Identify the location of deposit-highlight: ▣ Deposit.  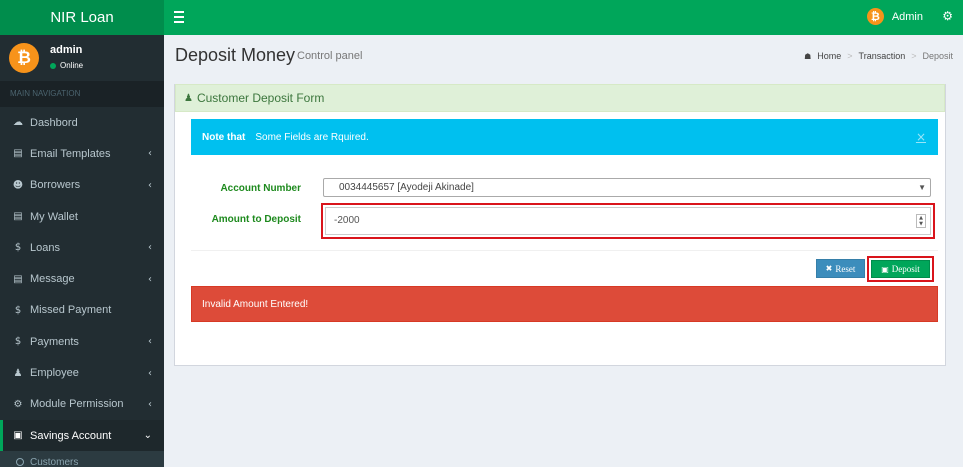
(900, 269).